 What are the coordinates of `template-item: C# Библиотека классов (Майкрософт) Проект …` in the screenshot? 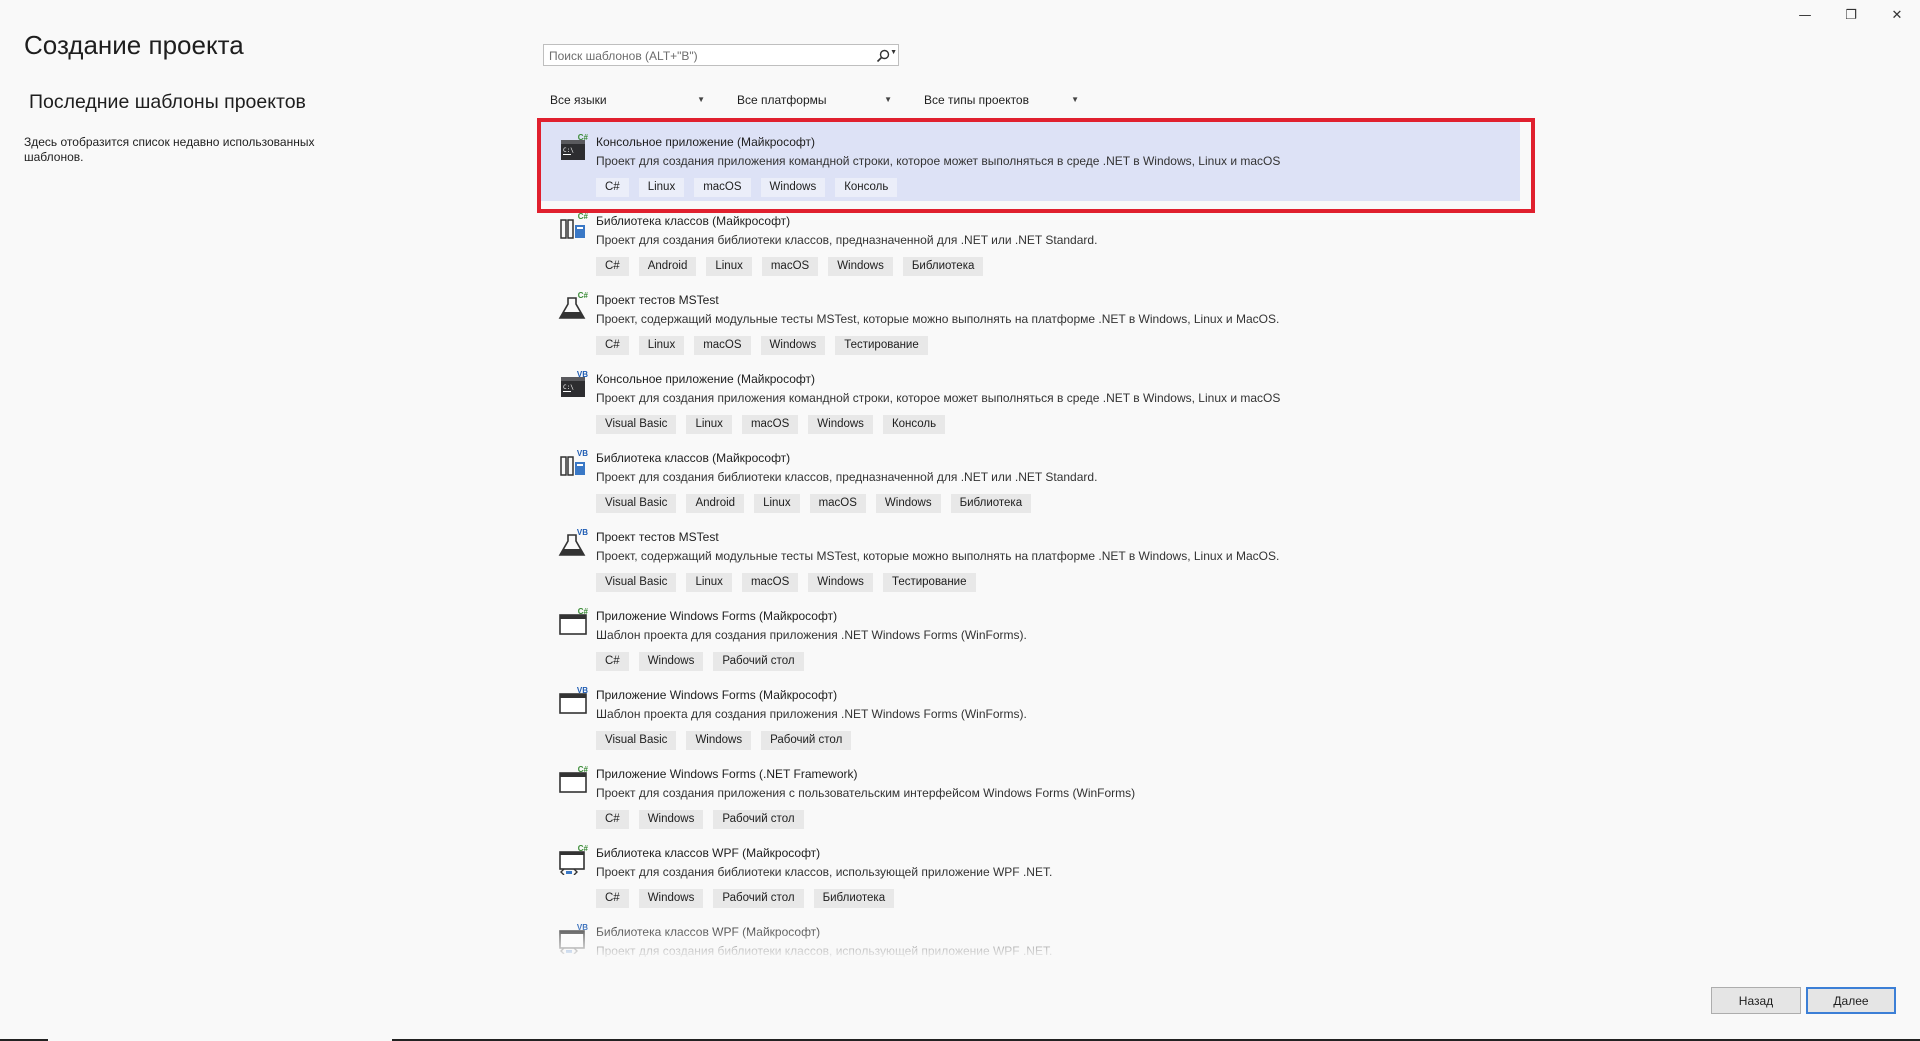 It's located at (1030, 240).